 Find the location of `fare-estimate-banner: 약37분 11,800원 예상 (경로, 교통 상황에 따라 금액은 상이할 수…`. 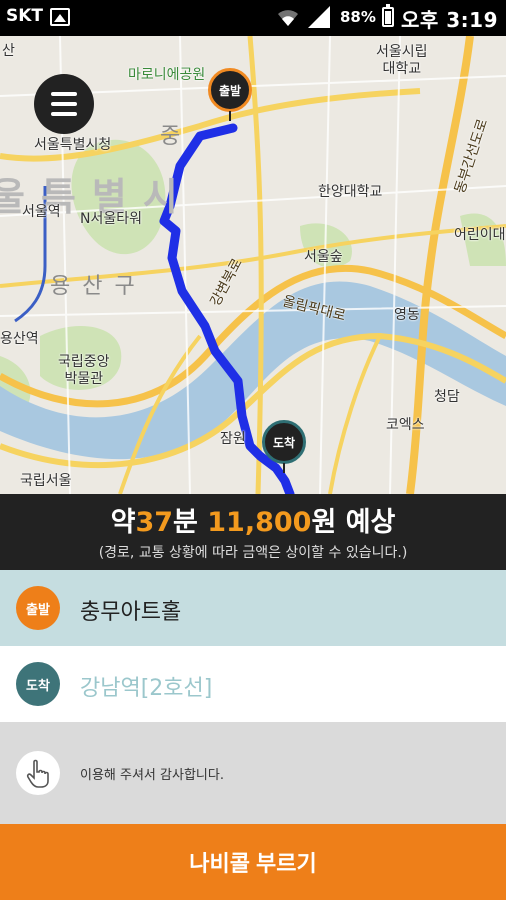

fare-estimate-banner: 약37분 11,800원 예상 (경로, 교통 상황에 따라 금액은 상이할 수… is located at coordinates (253, 532).